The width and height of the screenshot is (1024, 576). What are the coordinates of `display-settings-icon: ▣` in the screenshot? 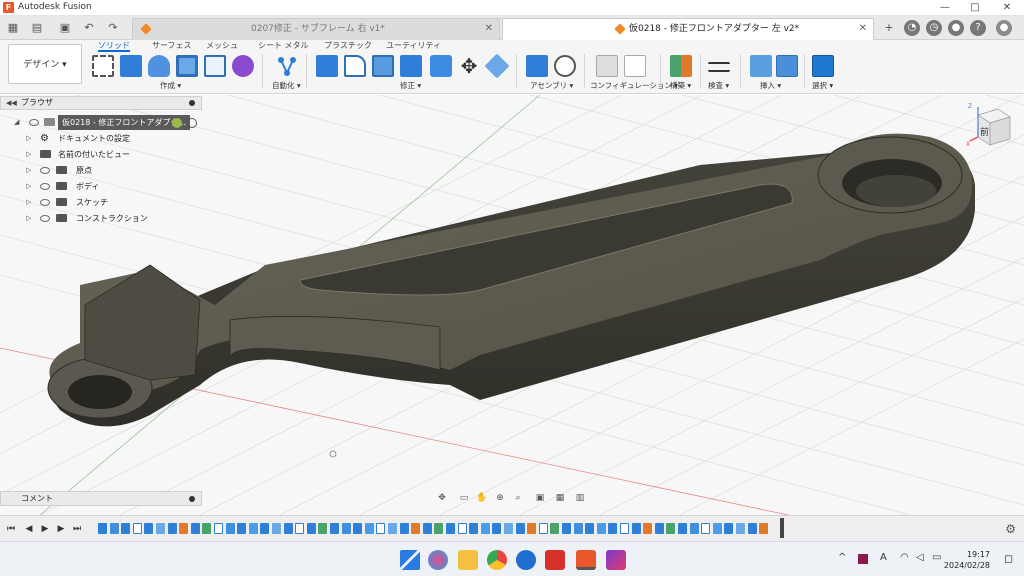 It's located at (540, 498).